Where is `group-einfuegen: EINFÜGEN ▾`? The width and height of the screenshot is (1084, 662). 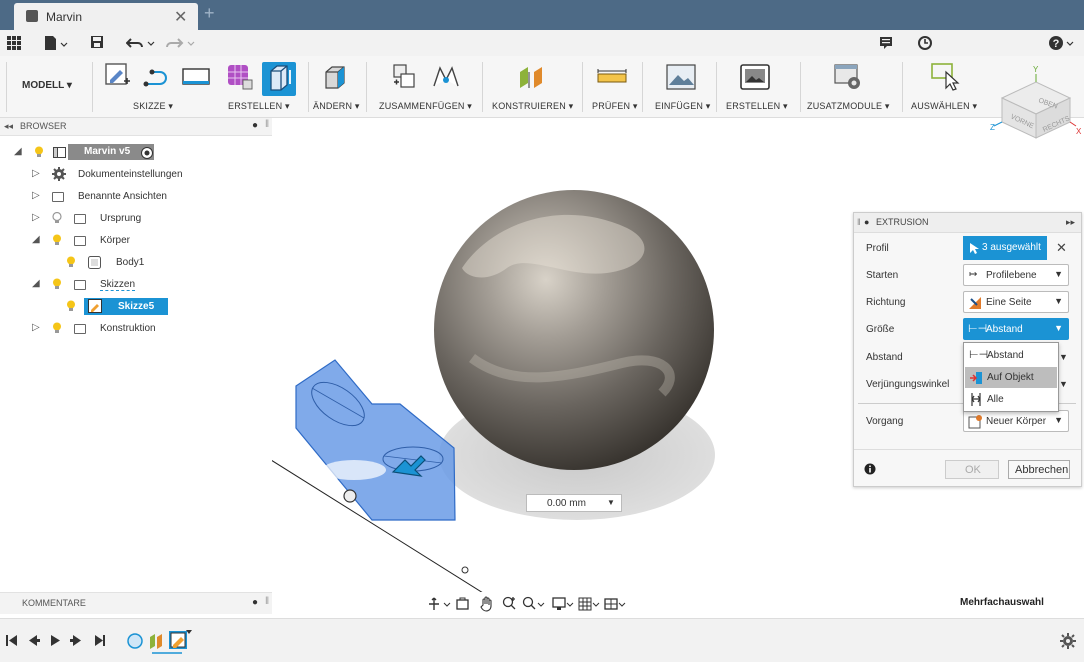
group-einfuegen: EINFÜGEN ▾ is located at coordinates (683, 106).